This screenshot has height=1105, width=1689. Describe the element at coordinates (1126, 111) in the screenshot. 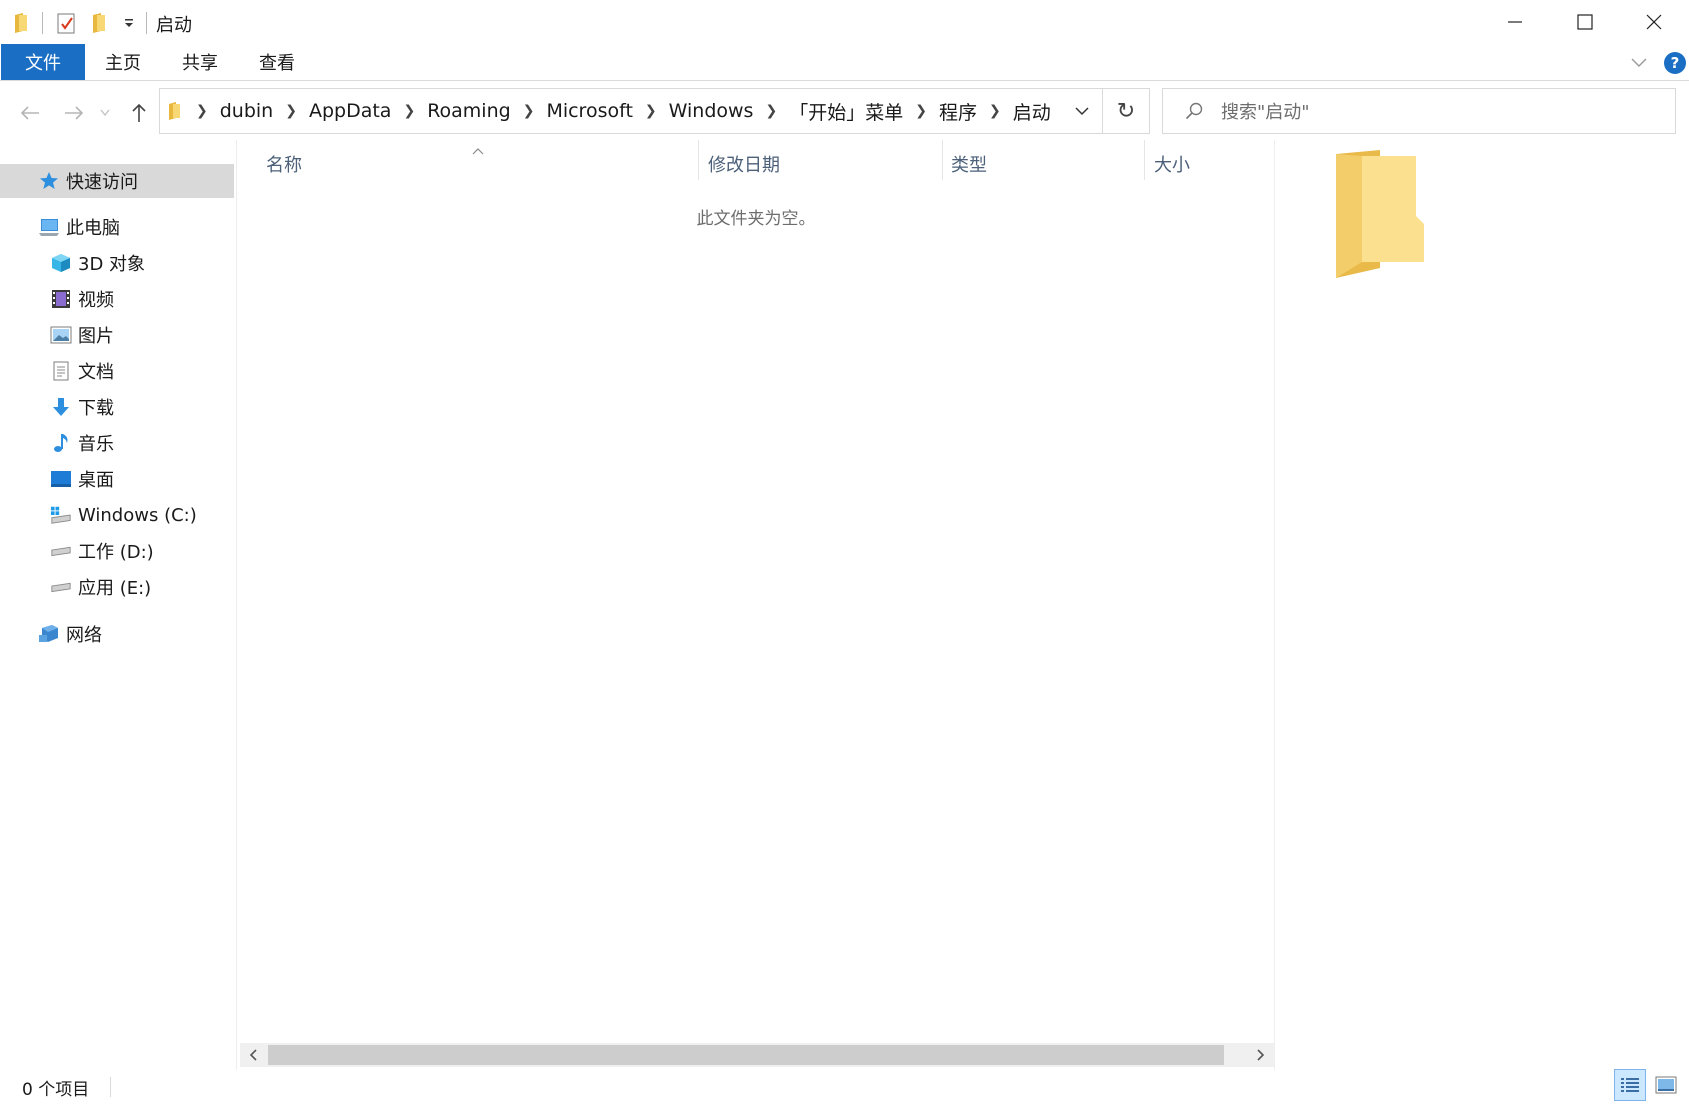

I see `refresh-button: ↻` at that location.